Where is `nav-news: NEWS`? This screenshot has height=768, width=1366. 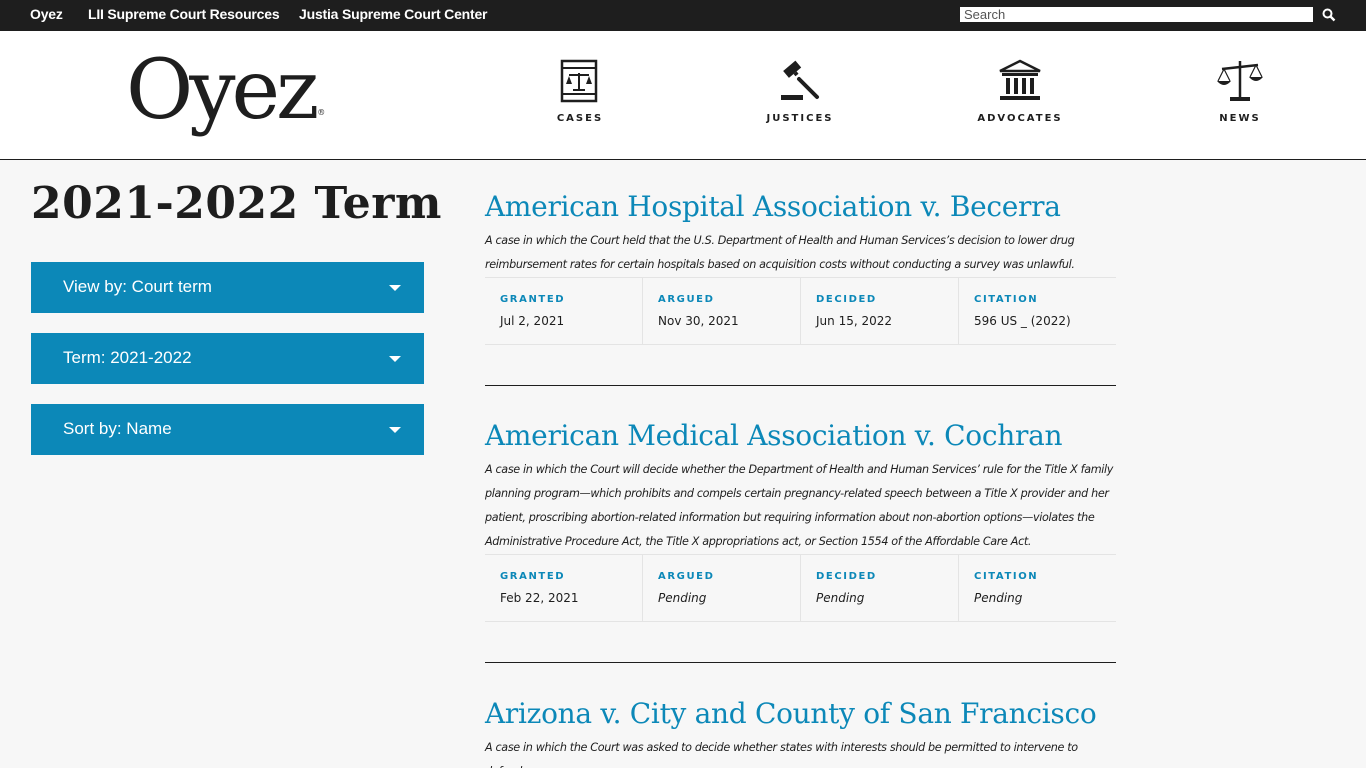 nav-news: NEWS is located at coordinates (1240, 91).